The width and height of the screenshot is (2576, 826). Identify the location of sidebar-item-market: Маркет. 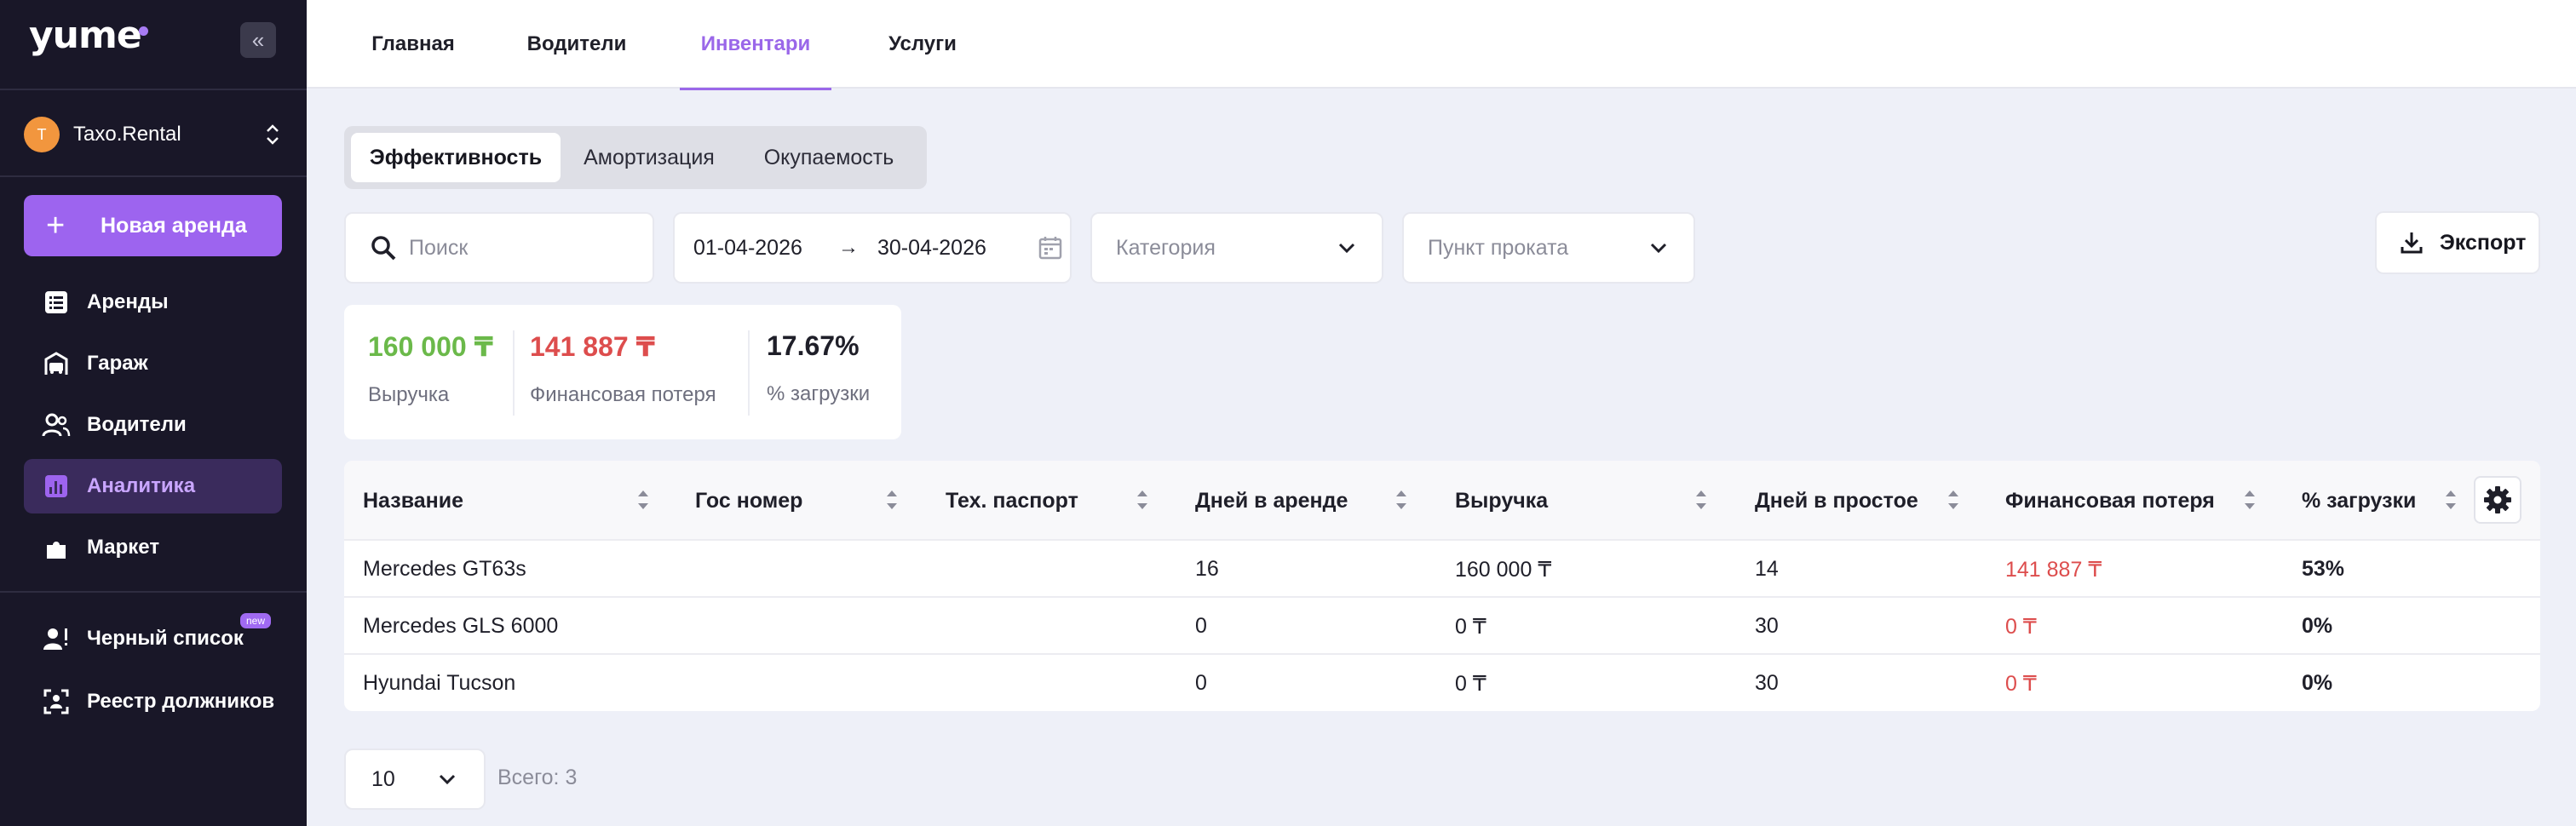
(153, 547).